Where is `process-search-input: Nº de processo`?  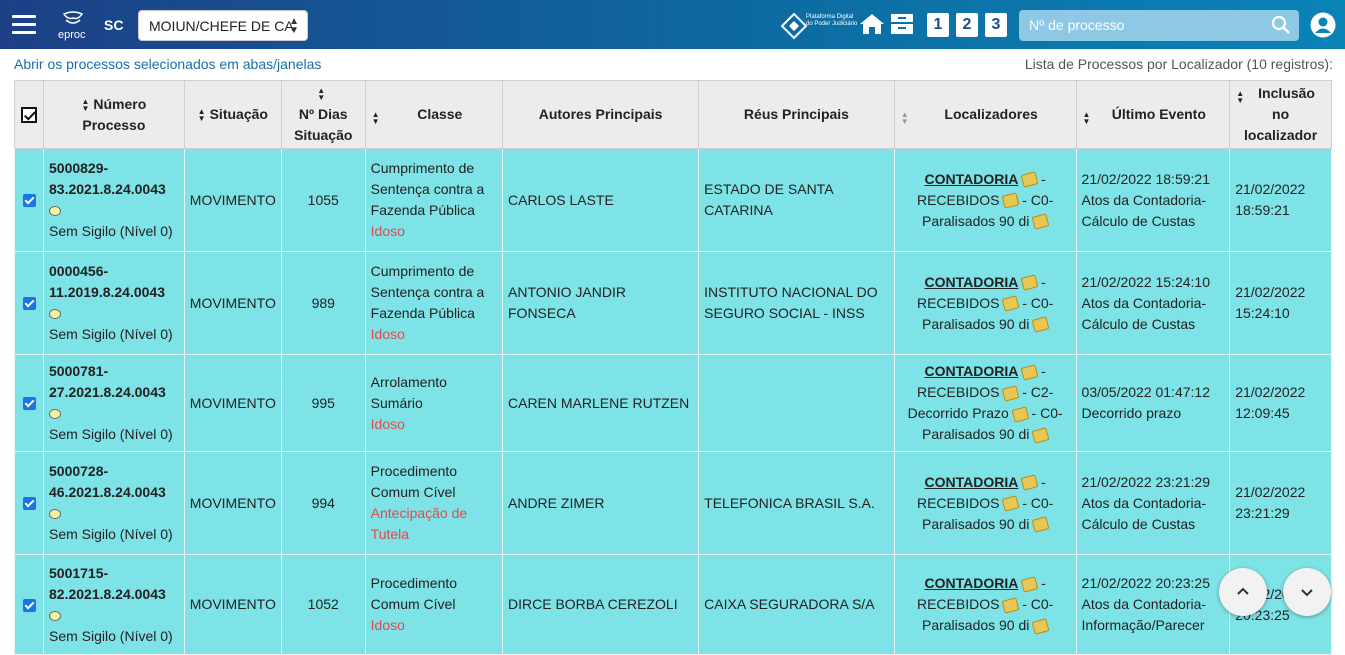 process-search-input: Nº de processo is located at coordinates (1159, 25).